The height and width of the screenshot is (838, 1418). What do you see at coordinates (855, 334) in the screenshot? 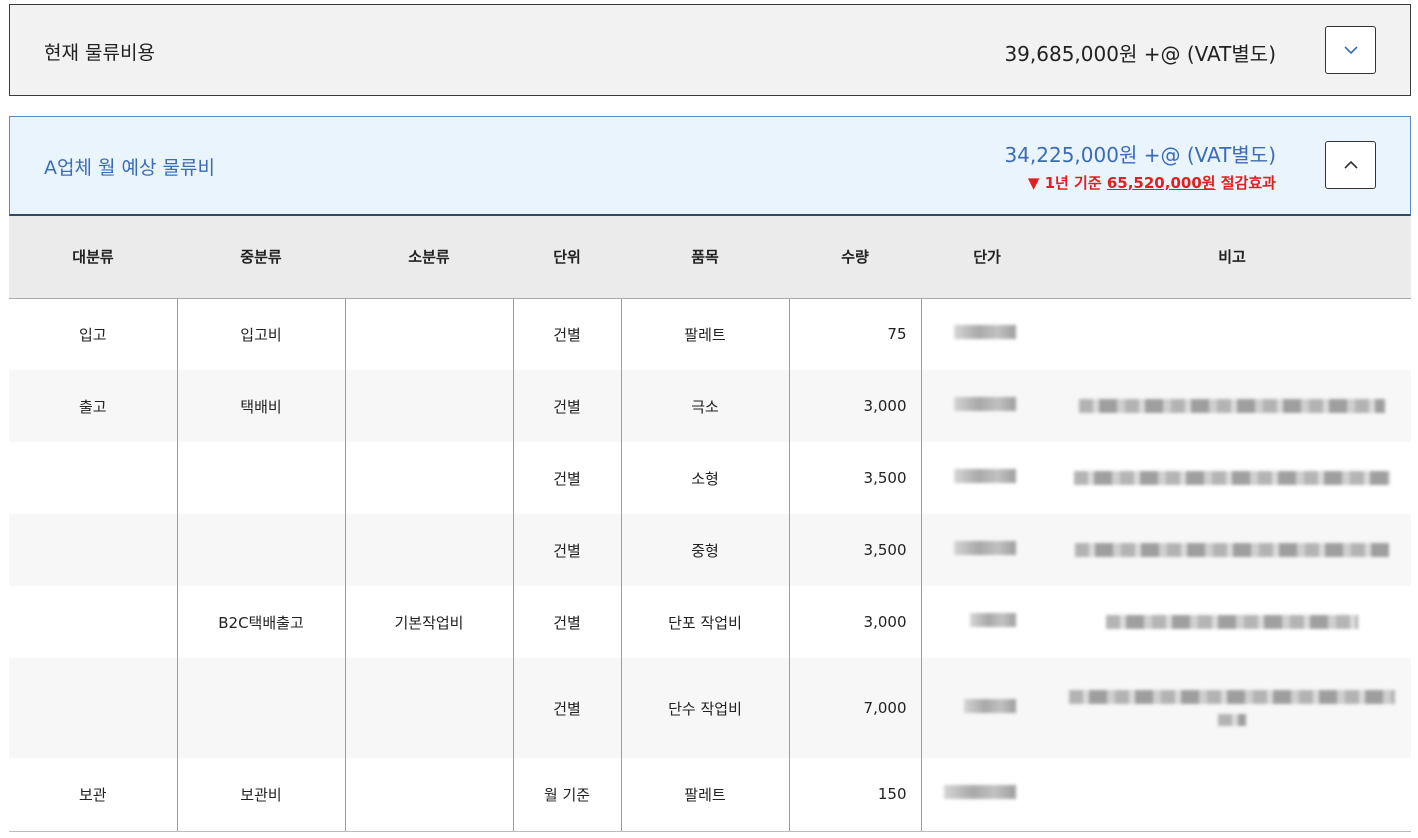
I see `cell-qty: 75` at bounding box center [855, 334].